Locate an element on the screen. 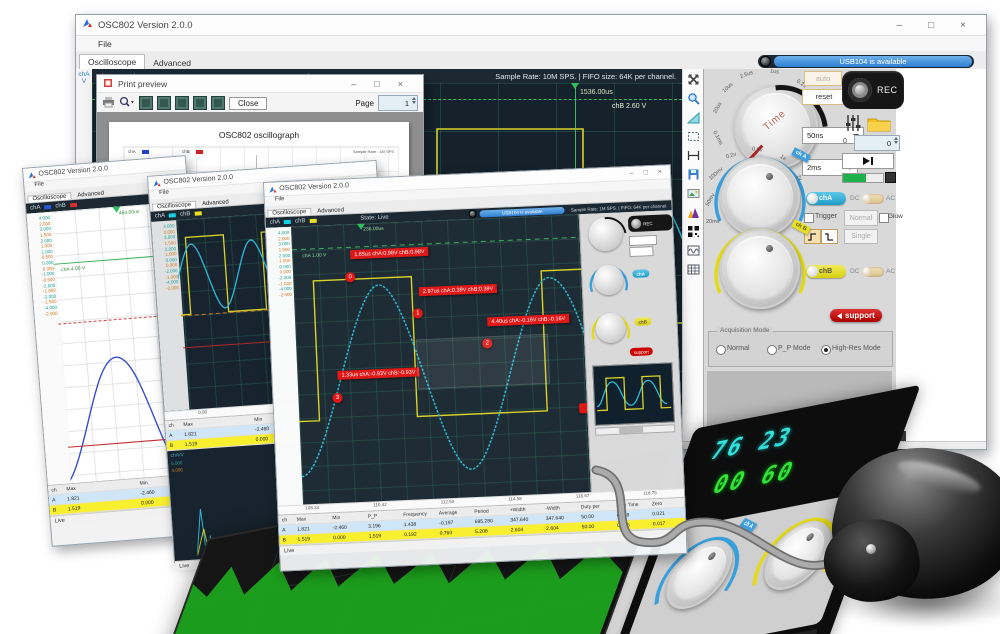 This screenshot has width=1000, height=634. dial-tick-label: 0.1ms is located at coordinates (717, 138).